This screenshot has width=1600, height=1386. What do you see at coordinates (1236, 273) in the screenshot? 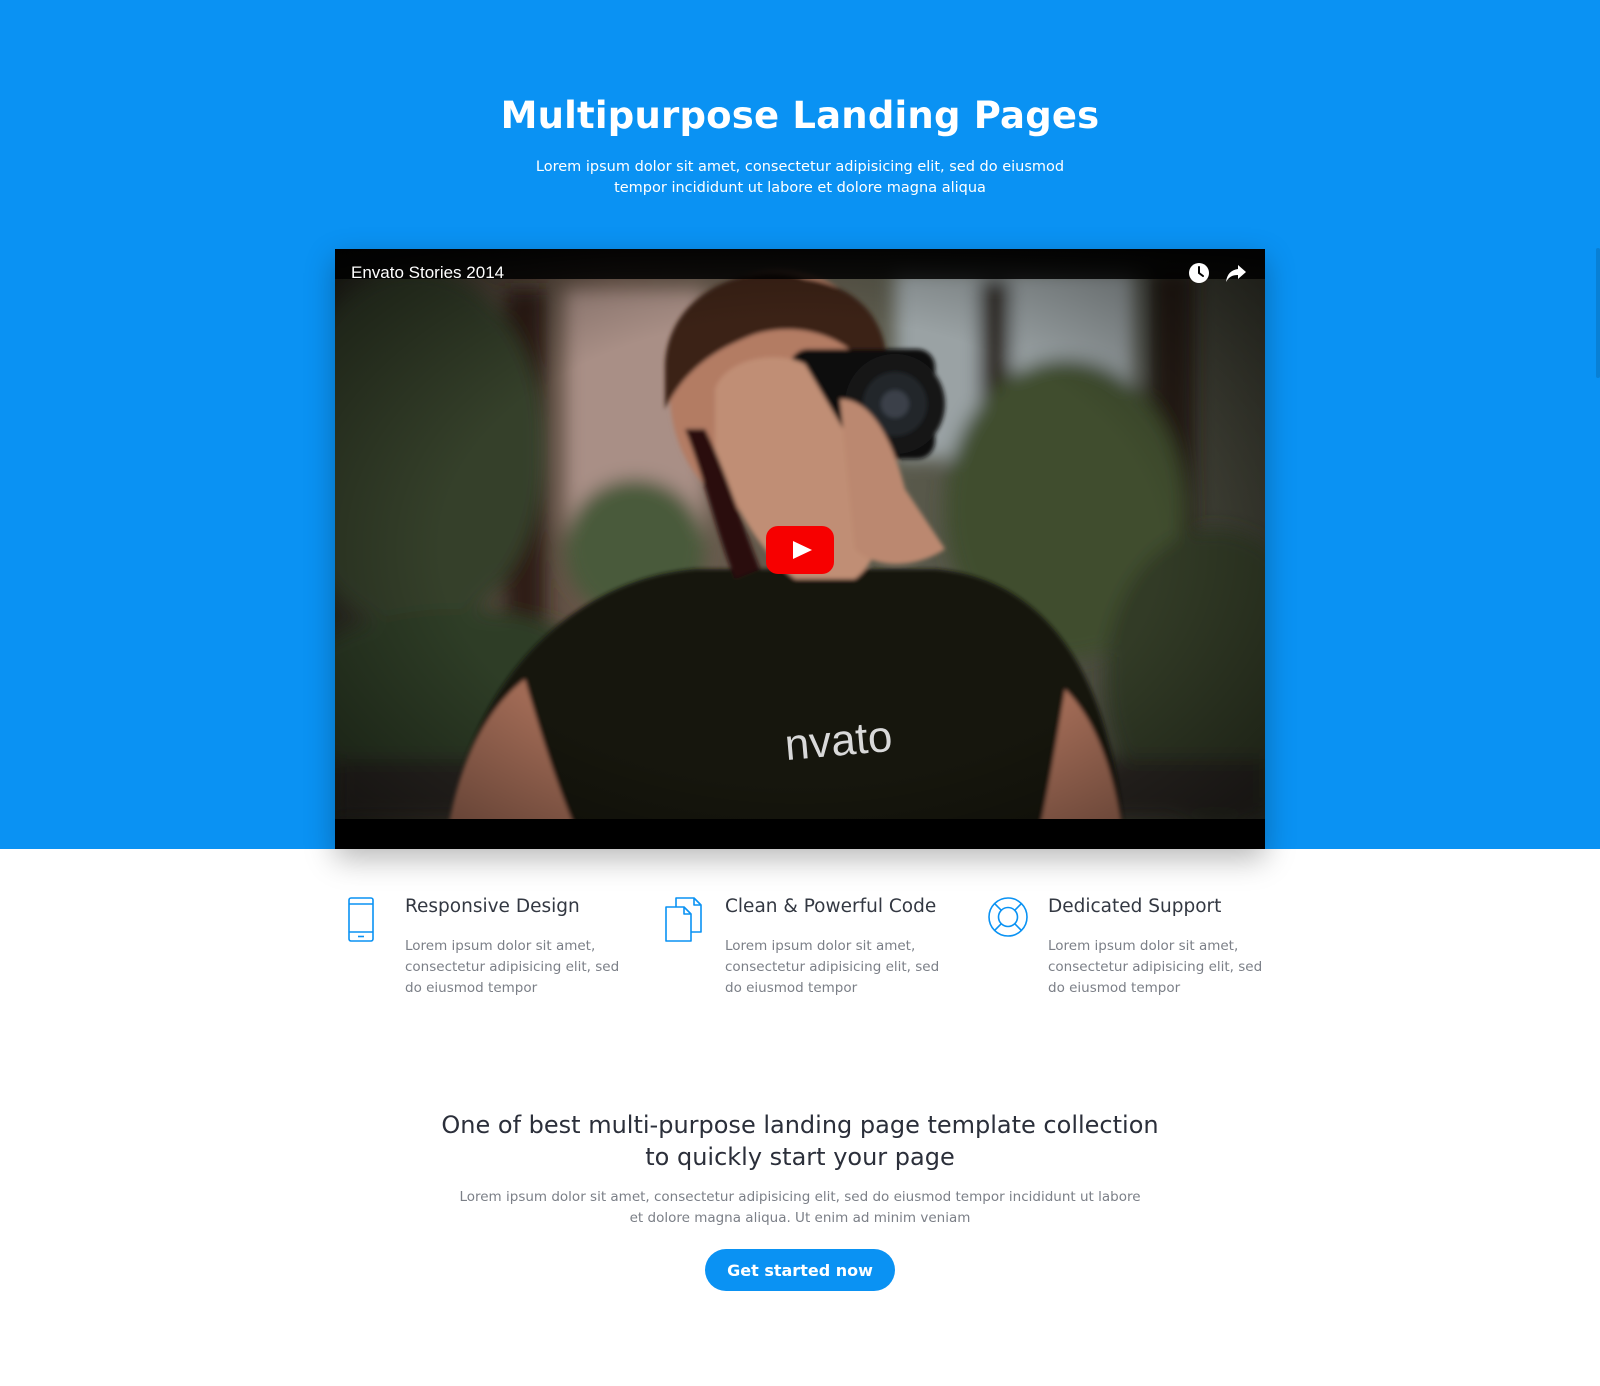
I see `share-arrow-icon` at bounding box center [1236, 273].